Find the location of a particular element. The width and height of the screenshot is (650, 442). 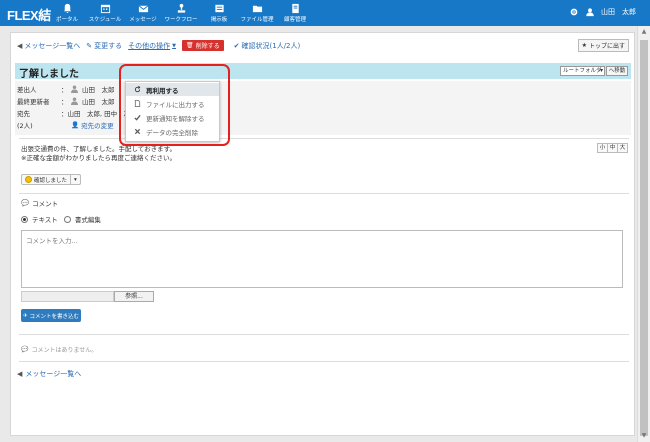

nav-label: メッセージ is located at coordinates (143, 20).